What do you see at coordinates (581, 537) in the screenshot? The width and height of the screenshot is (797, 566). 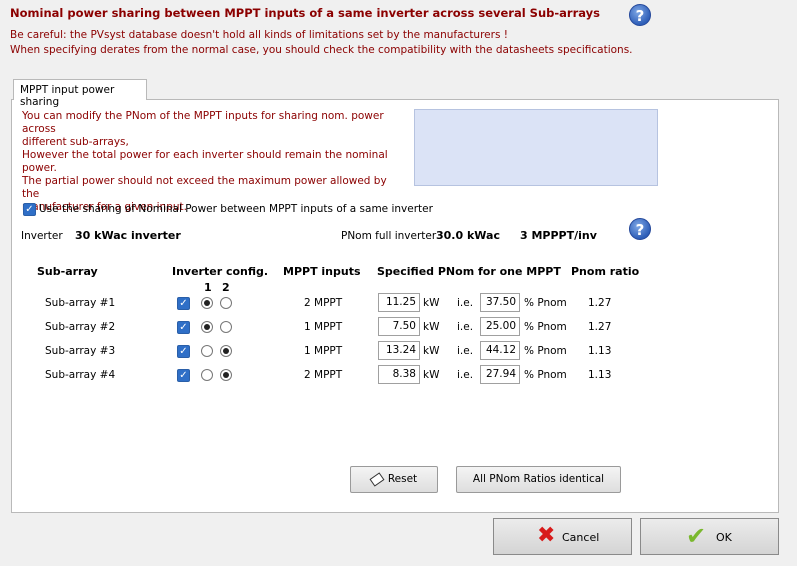 I see `cancel-label: Cancel` at bounding box center [581, 537].